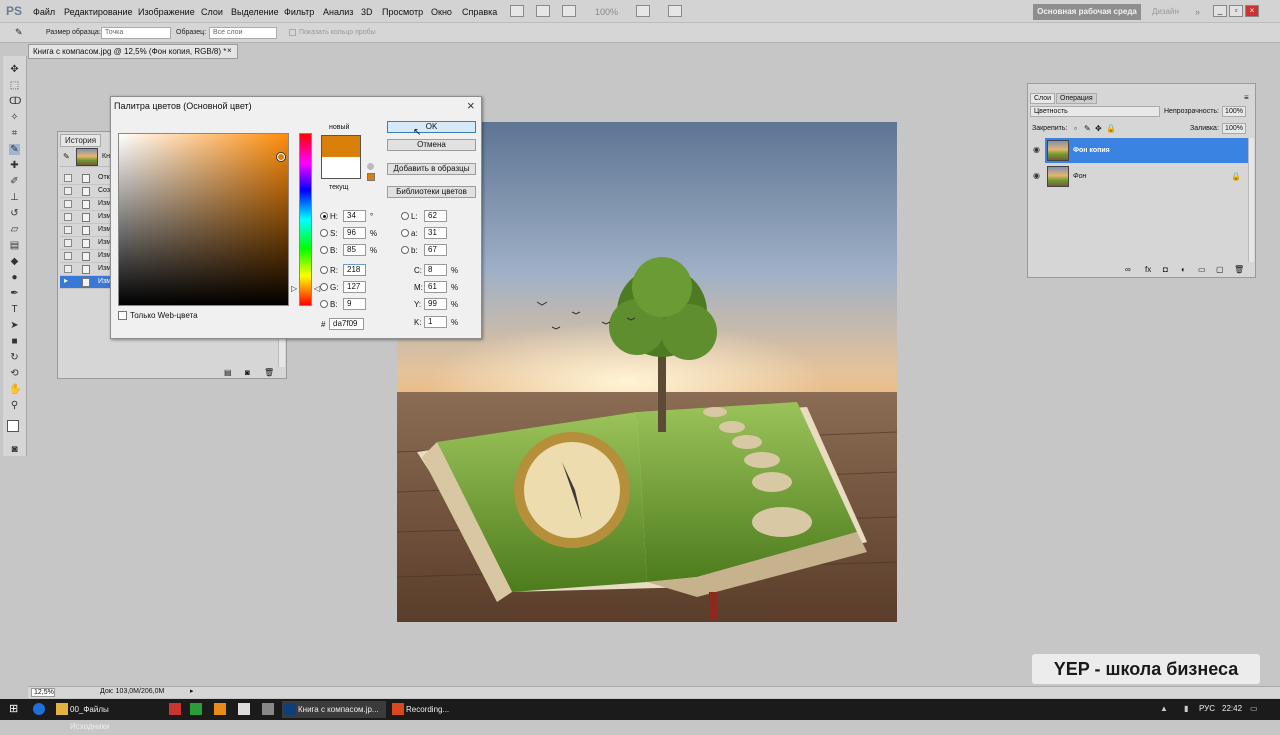  What do you see at coordinates (370, 166) in the screenshot?
I see `web-safe-cube-icon` at bounding box center [370, 166].